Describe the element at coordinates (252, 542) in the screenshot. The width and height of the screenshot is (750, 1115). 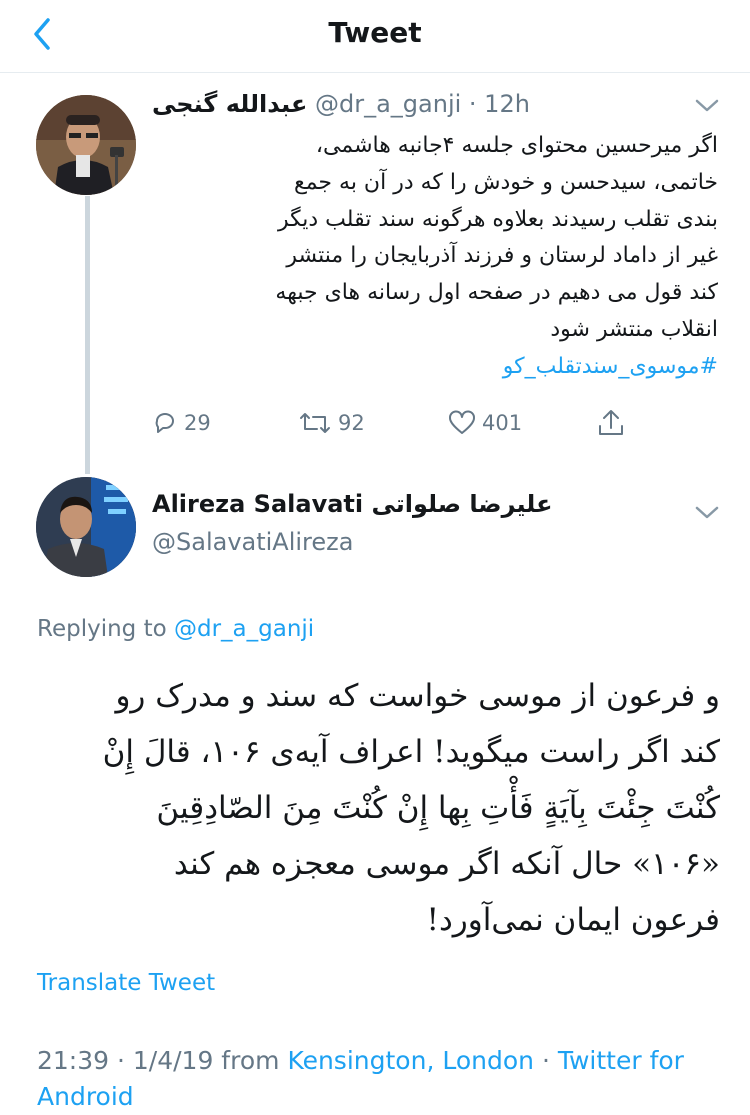
I see `reply-author-handle: @SalavatiAlireza` at that location.